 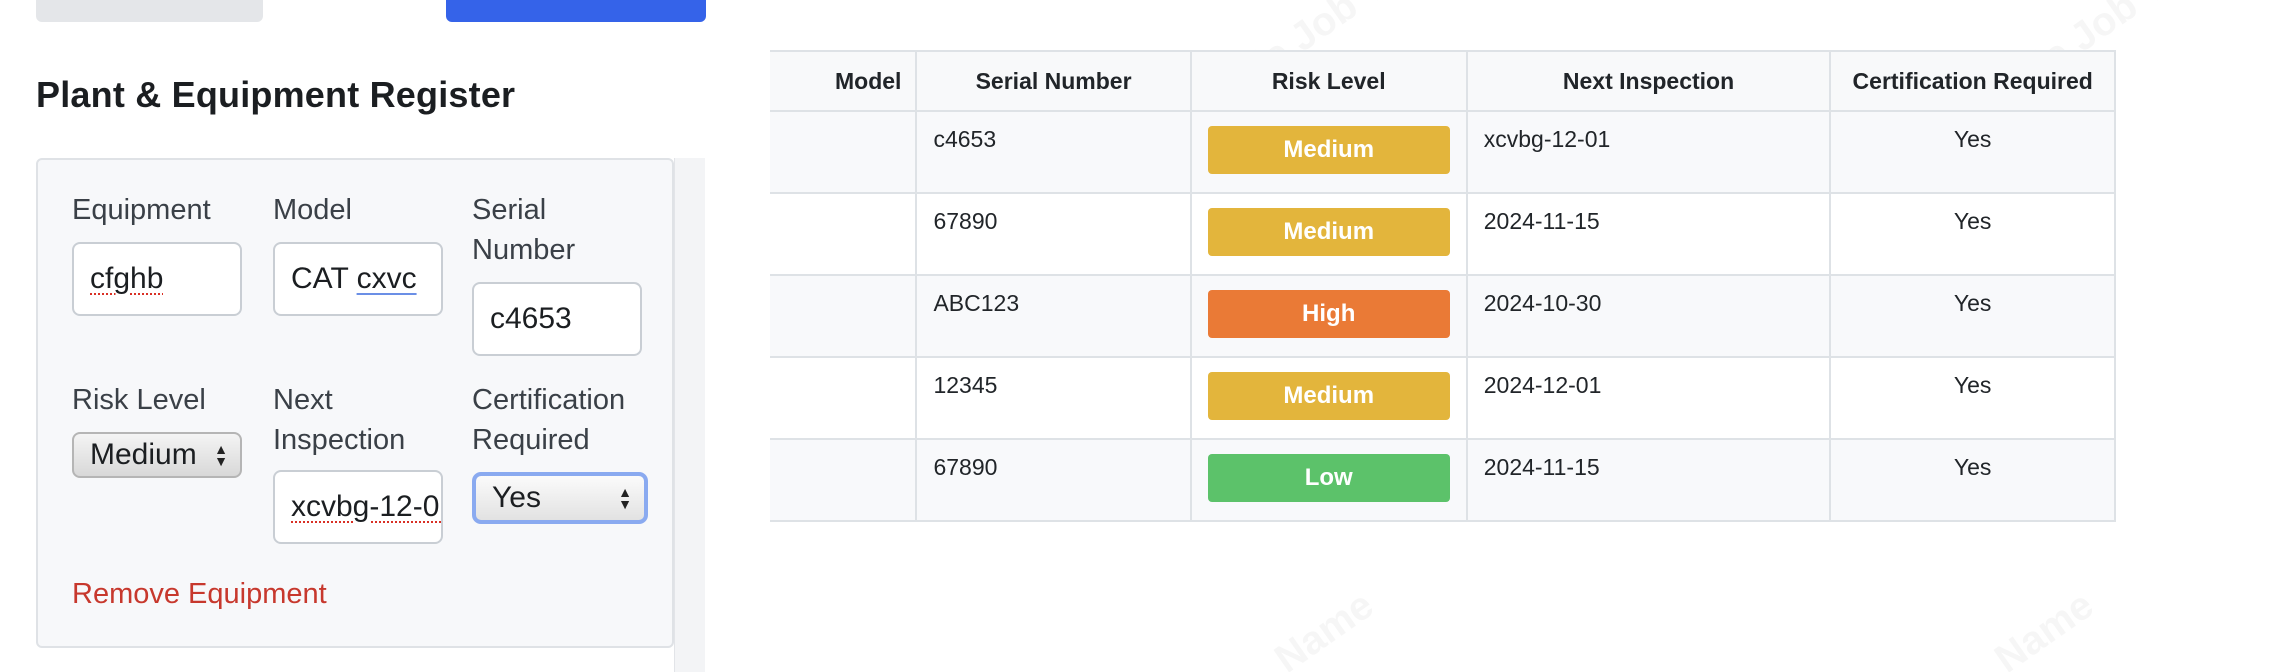 I want to click on serial-label: Serial Number, so click(x=524, y=230).